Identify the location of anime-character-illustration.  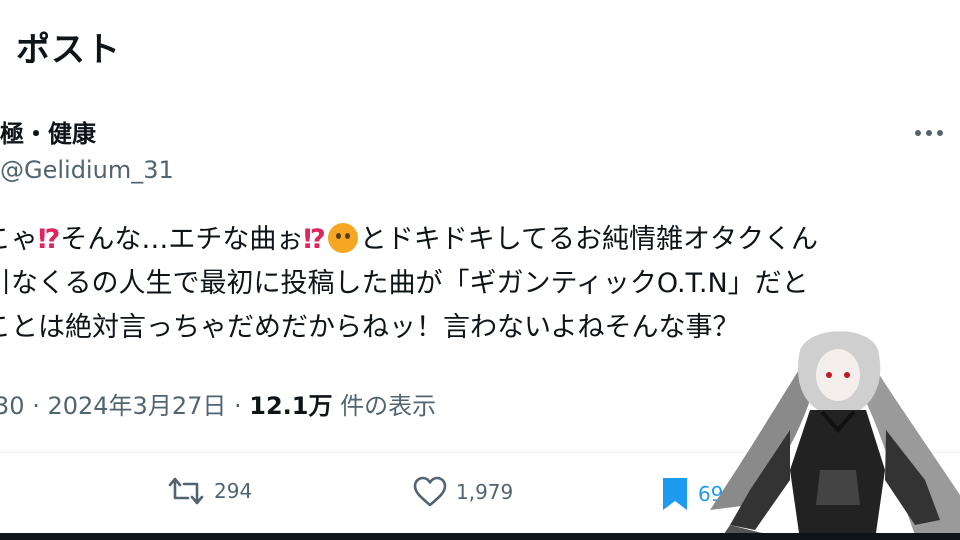
(835, 435).